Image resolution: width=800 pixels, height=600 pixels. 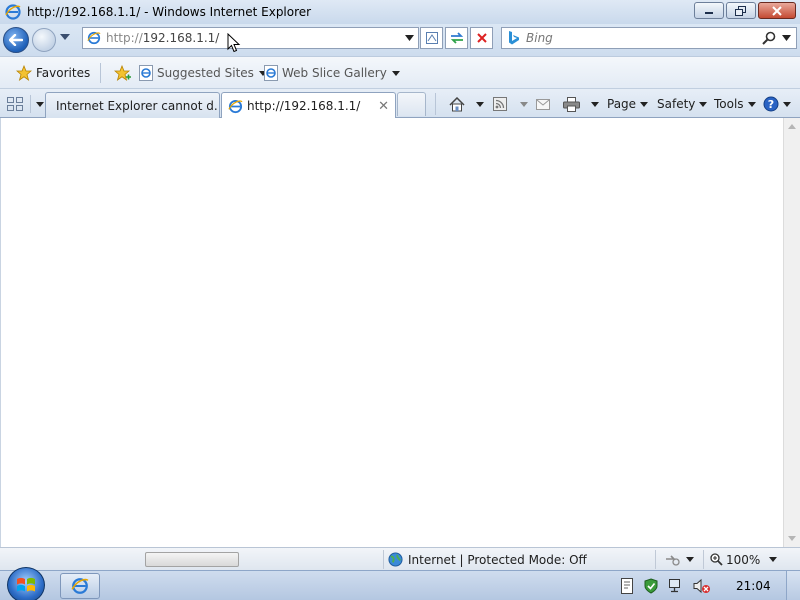 I want to click on mouse-pointer-icon, so click(x=234, y=43).